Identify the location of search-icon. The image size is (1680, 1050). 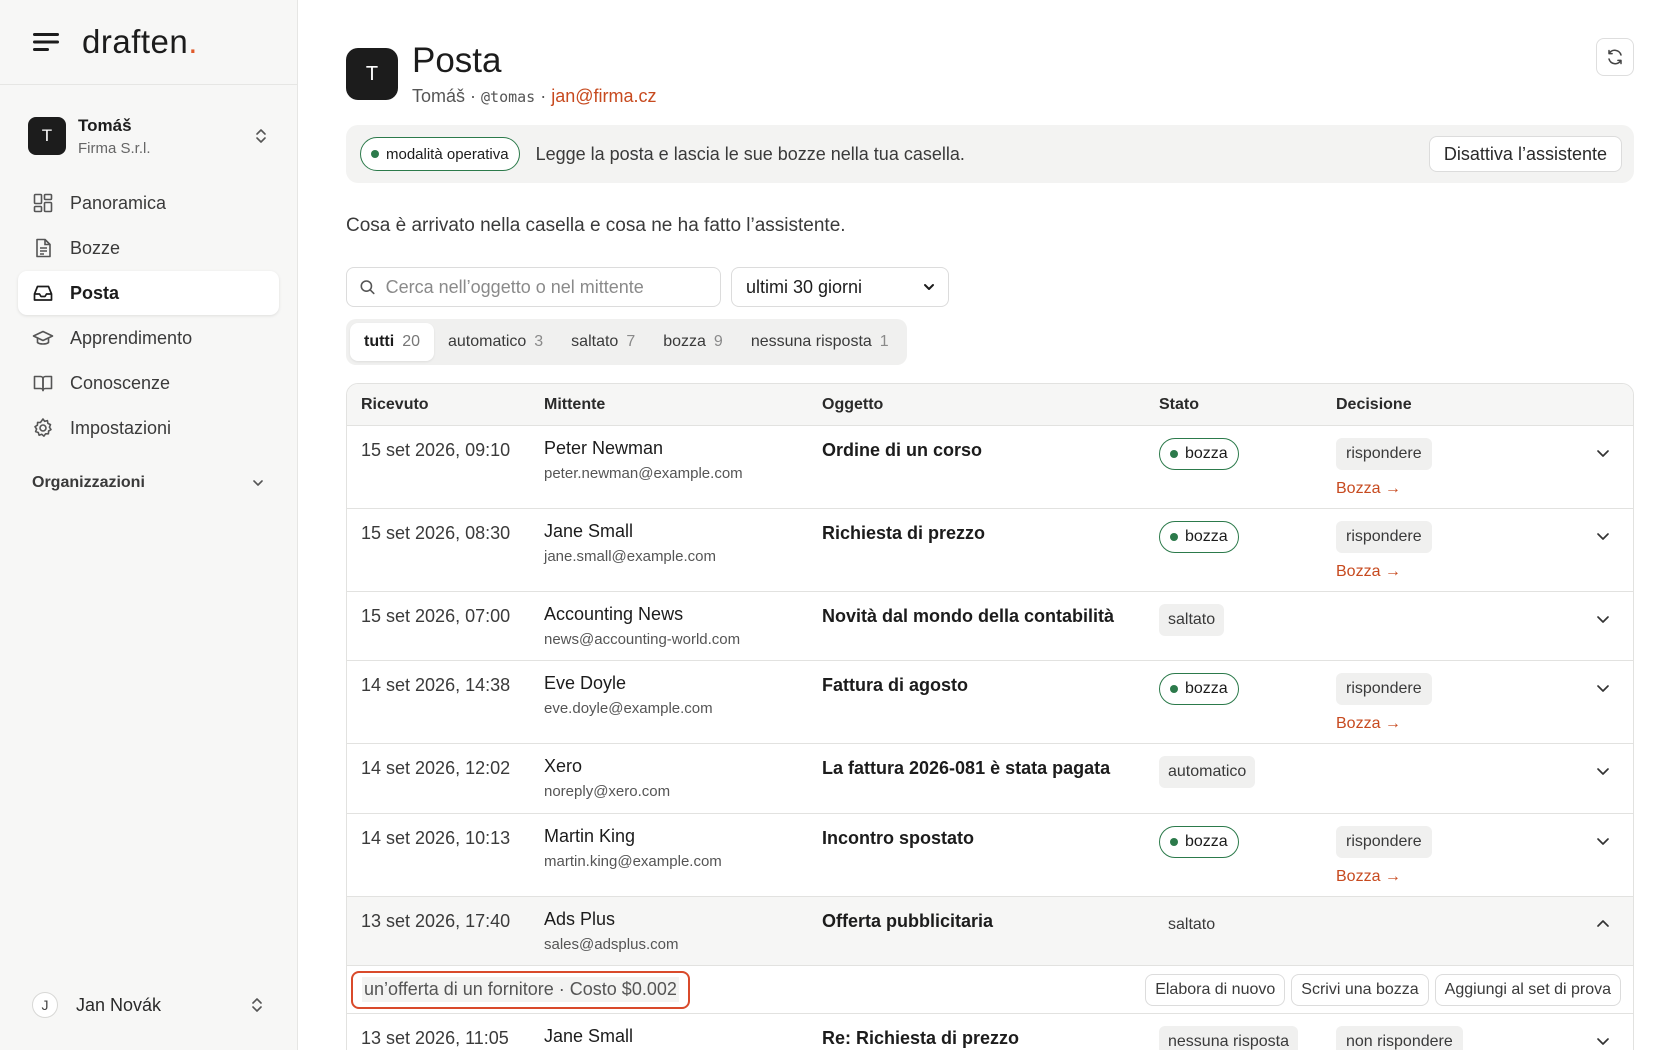
(367, 287).